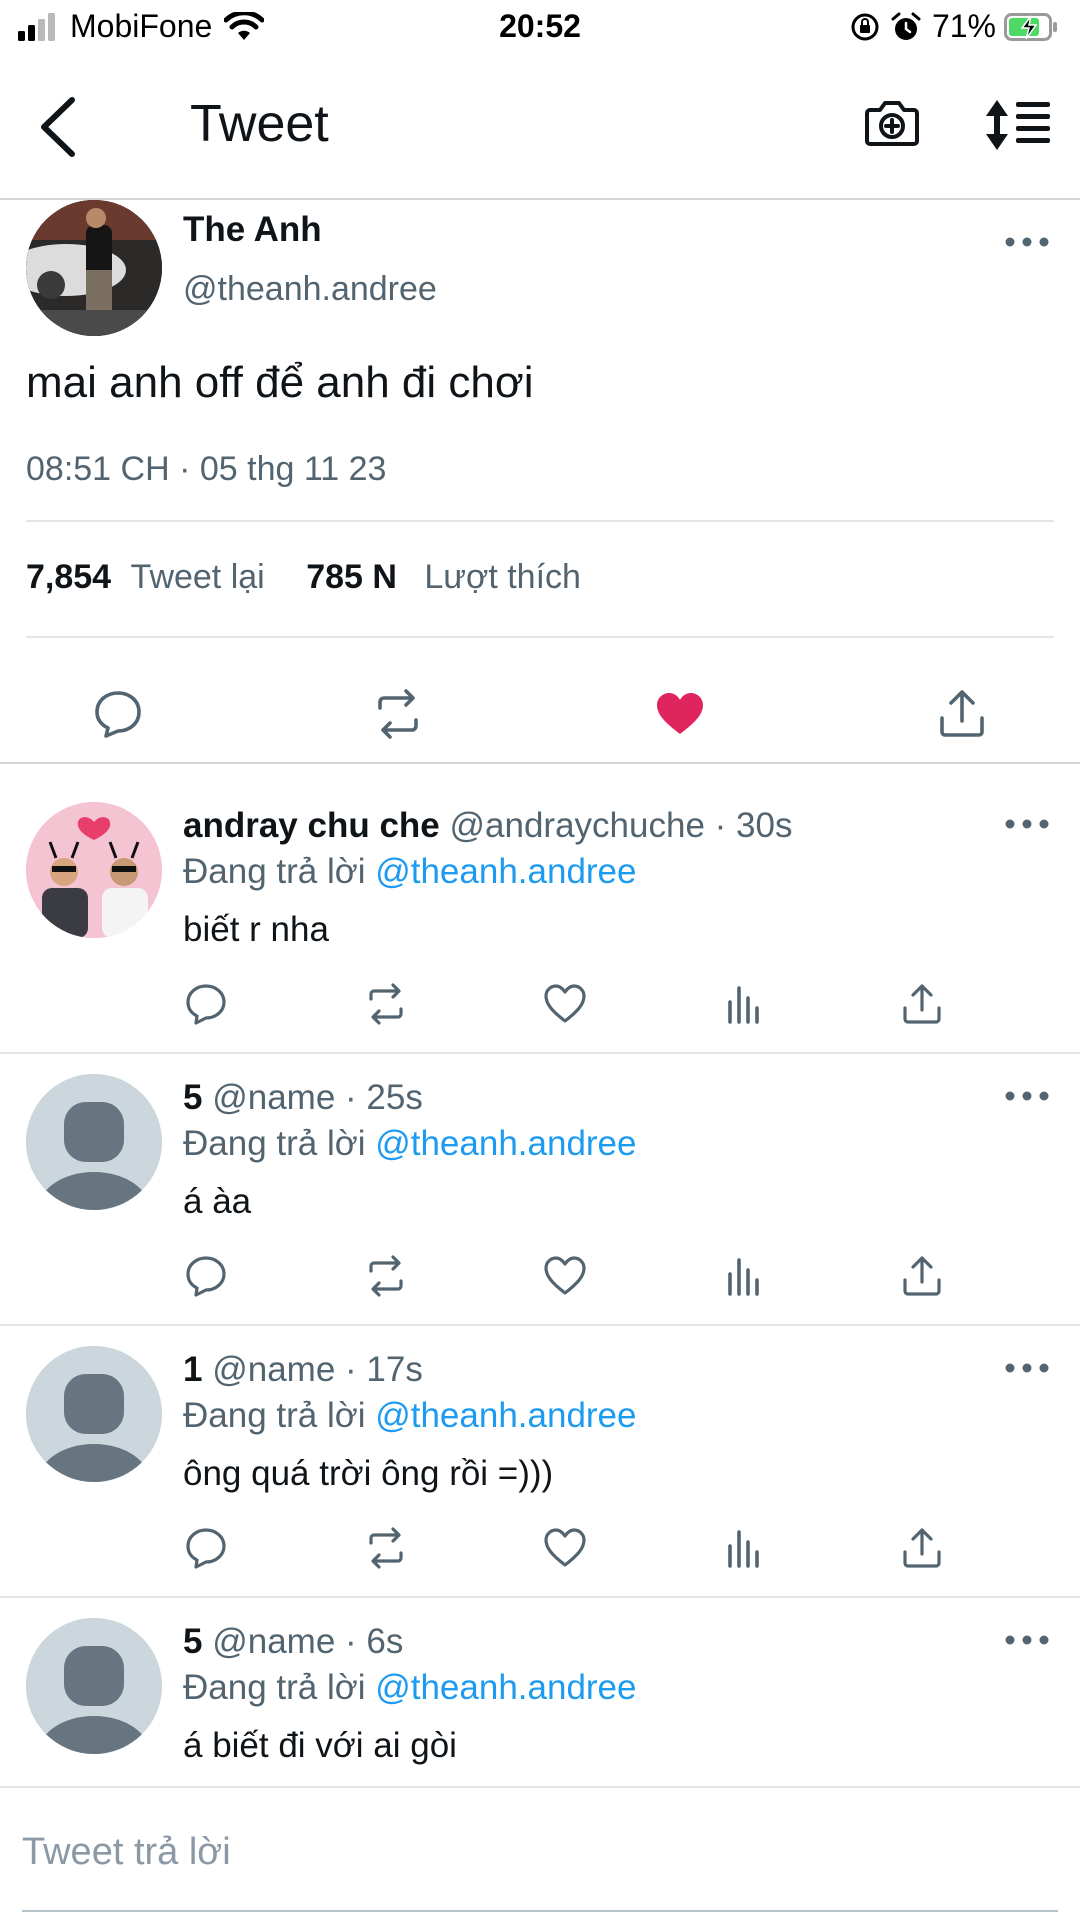 This screenshot has width=1080, height=1920. Describe the element at coordinates (94, 268) in the screenshot. I see `author-avatar` at that location.